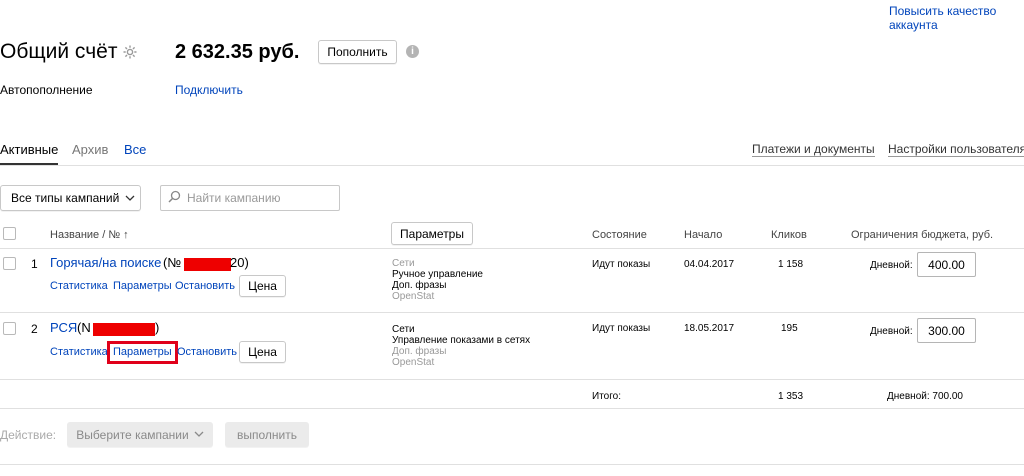  Describe the element at coordinates (512, 165) in the screenshot. I see `tabs-divider` at that location.